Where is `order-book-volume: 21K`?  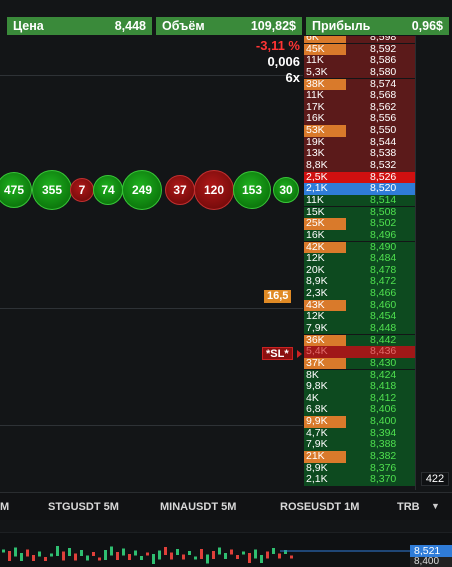 order-book-volume: 21K is located at coordinates (325, 456).